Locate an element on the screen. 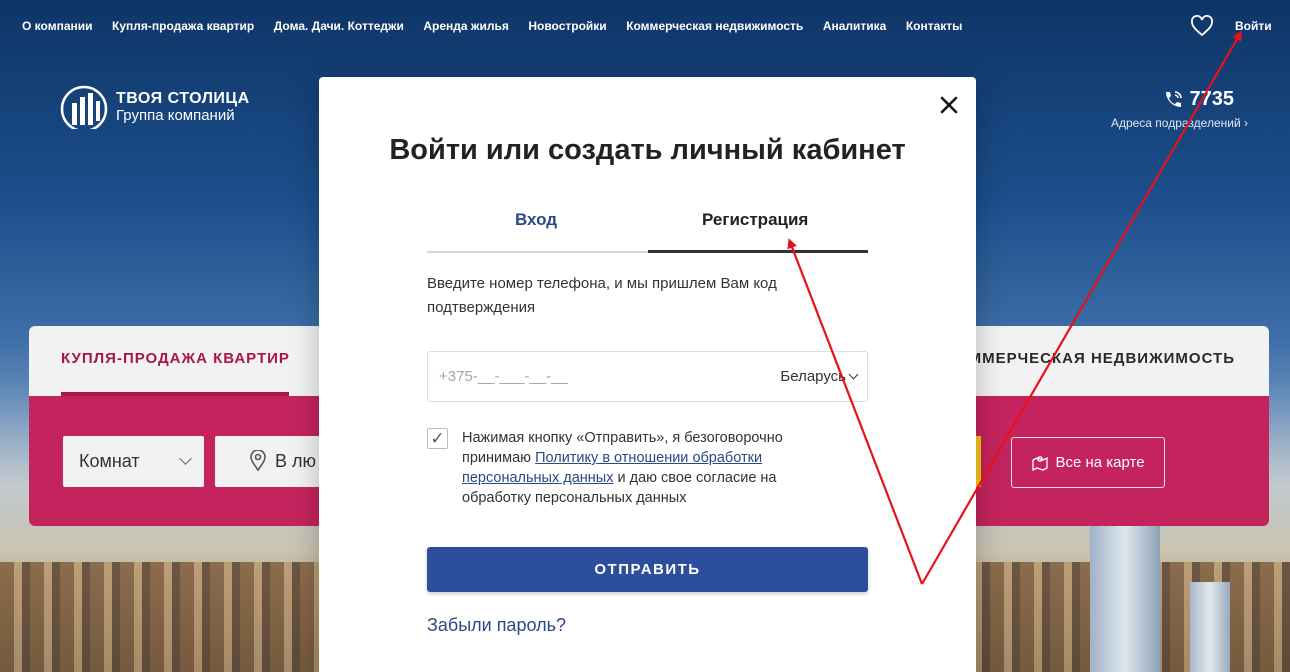 The width and height of the screenshot is (1290, 672). tab-register: Регистрация is located at coordinates (755, 220).